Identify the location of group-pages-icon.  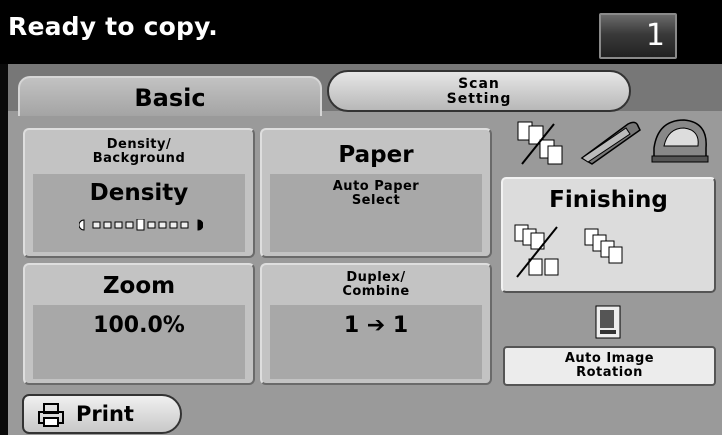
(603, 246).